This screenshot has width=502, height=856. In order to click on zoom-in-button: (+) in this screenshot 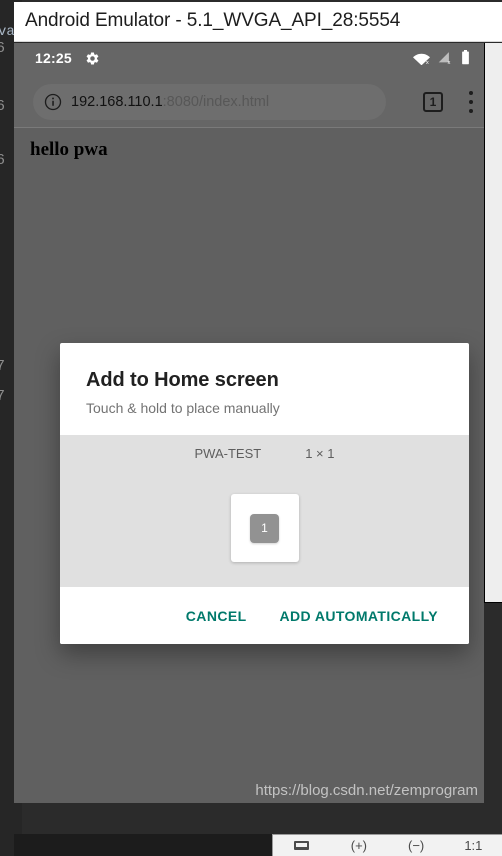, I will do `click(358, 845)`.